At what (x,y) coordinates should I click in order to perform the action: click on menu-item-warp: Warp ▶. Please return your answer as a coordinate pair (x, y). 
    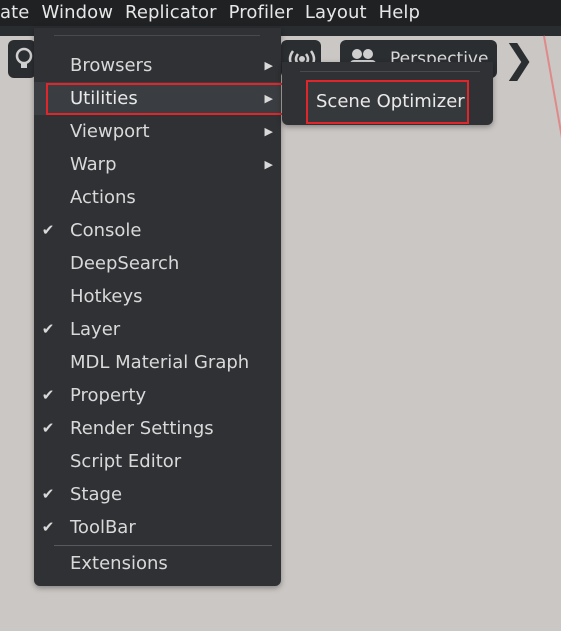
    Looking at the image, I should click on (157, 164).